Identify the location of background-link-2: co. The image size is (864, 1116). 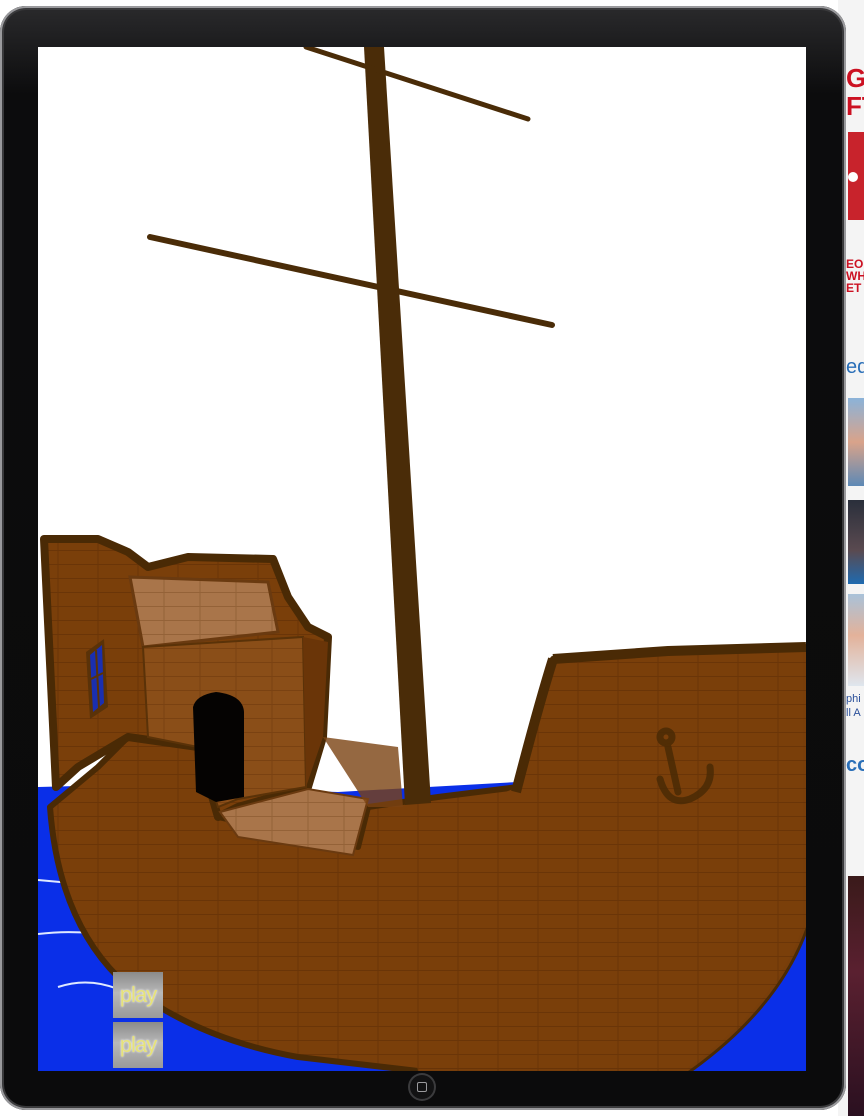
(855, 765).